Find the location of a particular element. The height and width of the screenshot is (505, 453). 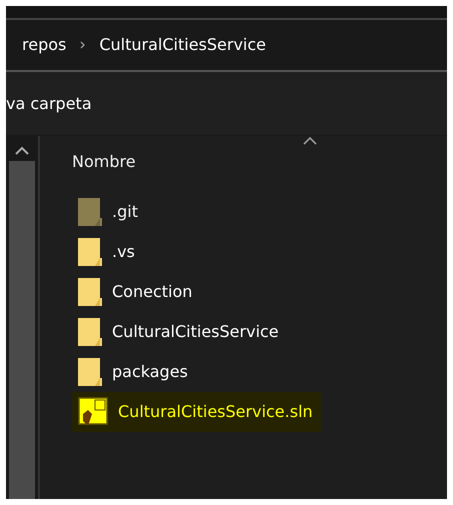

breadcrumb-item: repos is located at coordinates (44, 45).